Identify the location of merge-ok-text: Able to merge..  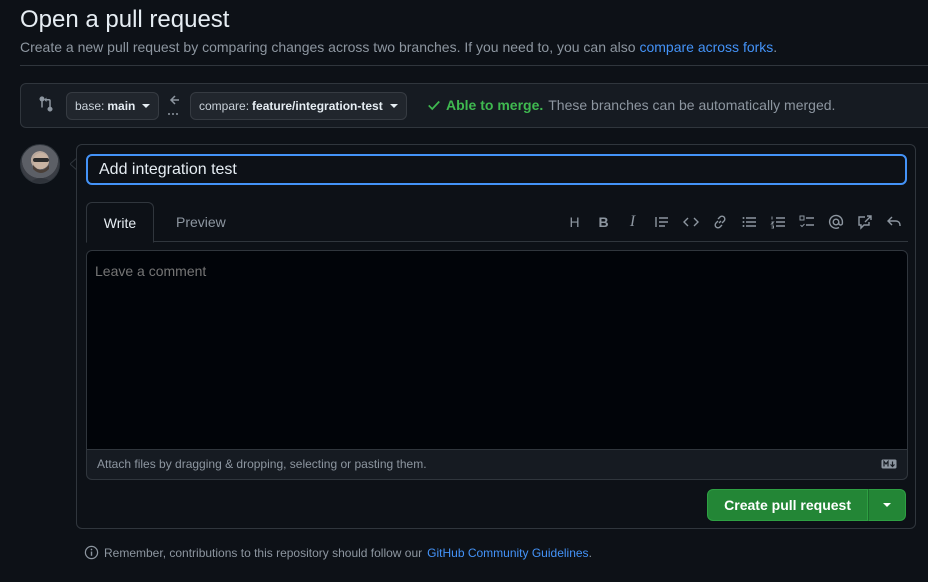
(495, 105).